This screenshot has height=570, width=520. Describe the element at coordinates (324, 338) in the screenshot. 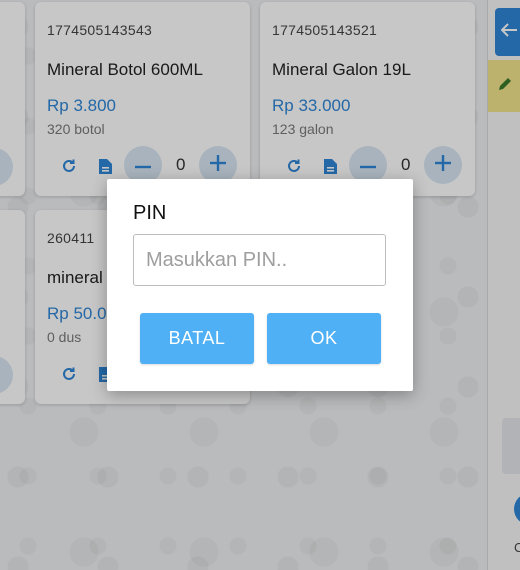

I see `ok-button: OK` at that location.